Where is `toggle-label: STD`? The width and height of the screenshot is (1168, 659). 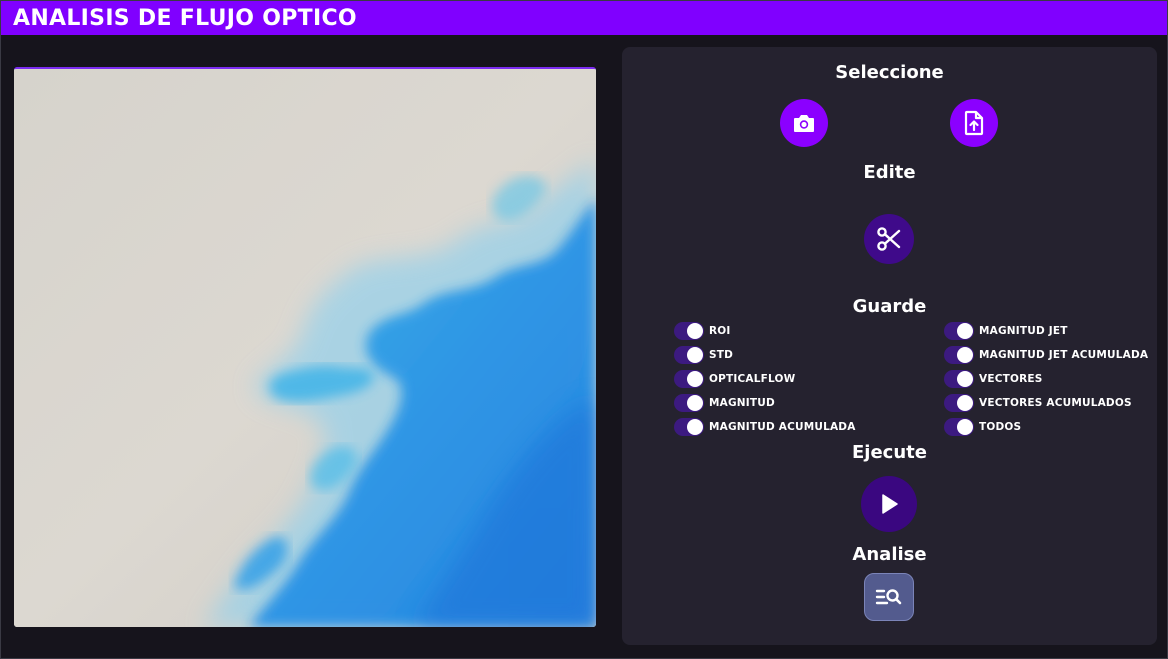 toggle-label: STD is located at coordinates (721, 355).